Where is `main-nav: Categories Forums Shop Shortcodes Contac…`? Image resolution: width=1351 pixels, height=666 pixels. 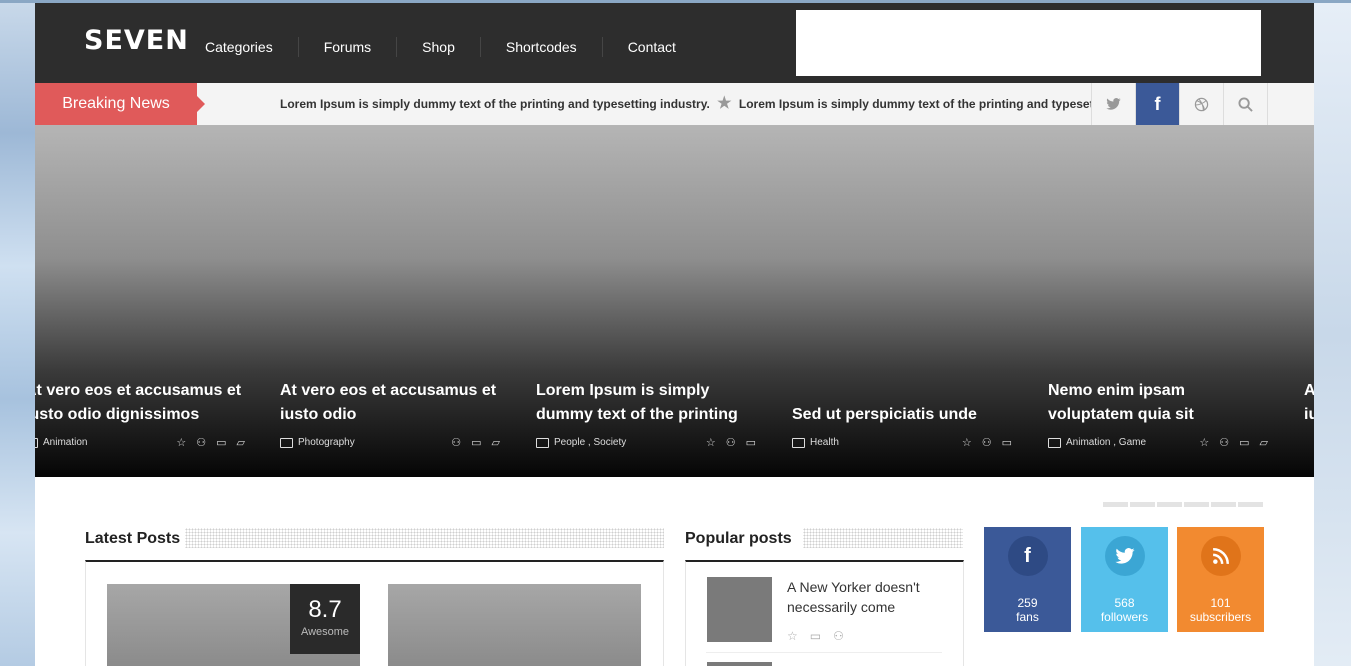 main-nav: Categories Forums Shop Shortcodes Contac… is located at coordinates (453, 47).